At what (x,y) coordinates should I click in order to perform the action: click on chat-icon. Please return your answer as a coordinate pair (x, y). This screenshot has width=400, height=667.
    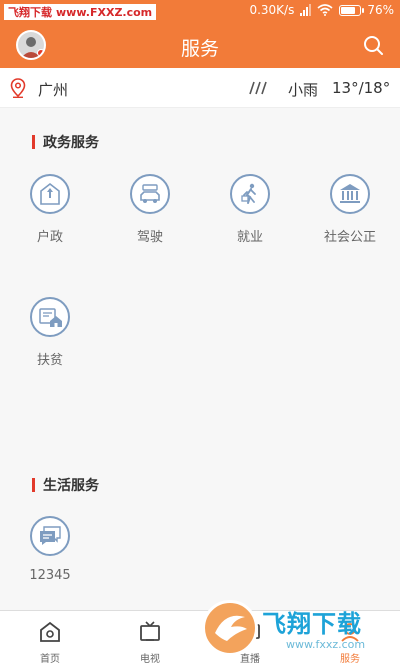
    Looking at the image, I should click on (50, 535).